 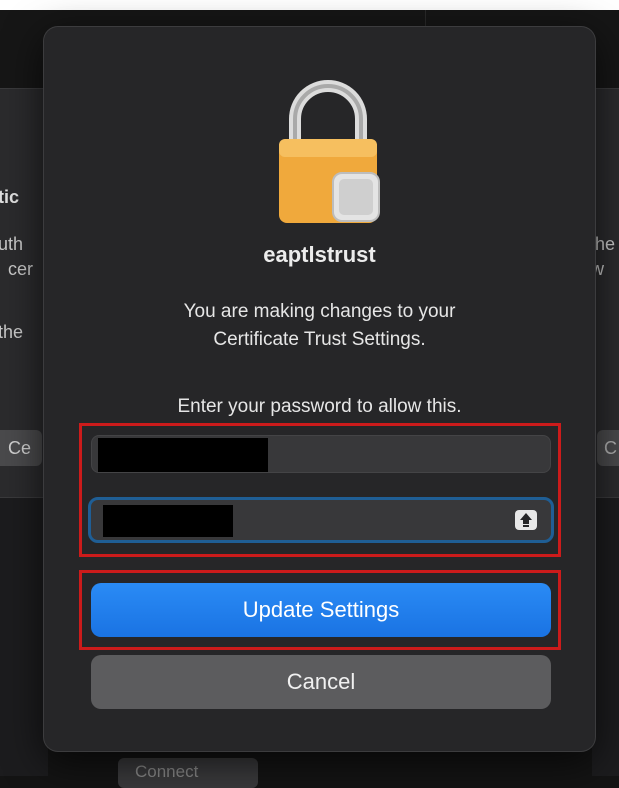 I want to click on connect-button-label: Connect, so click(x=167, y=771).